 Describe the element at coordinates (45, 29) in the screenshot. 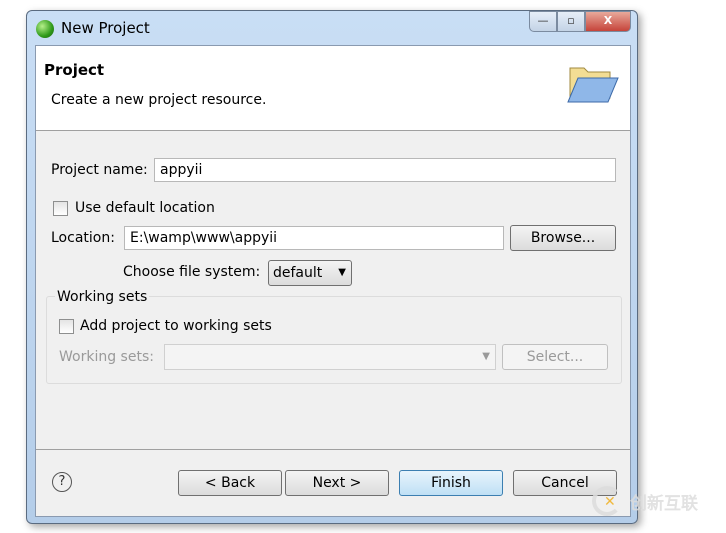

I see `eclipse-app-icon` at that location.